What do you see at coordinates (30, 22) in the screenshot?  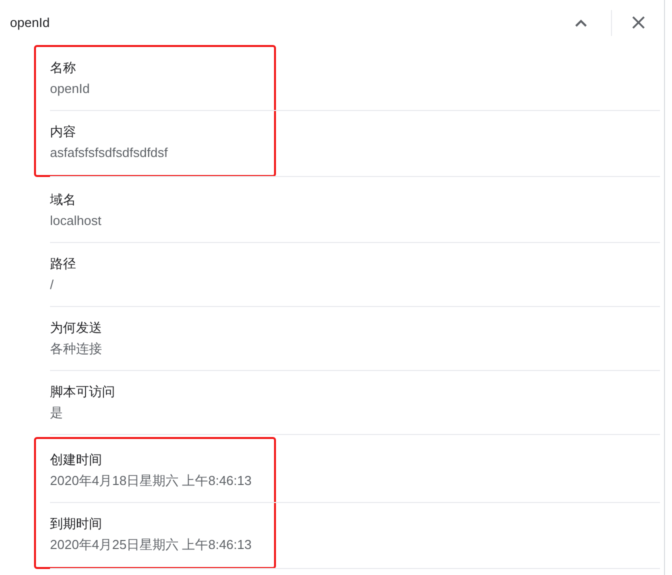 I see `cookie-title: openId` at bounding box center [30, 22].